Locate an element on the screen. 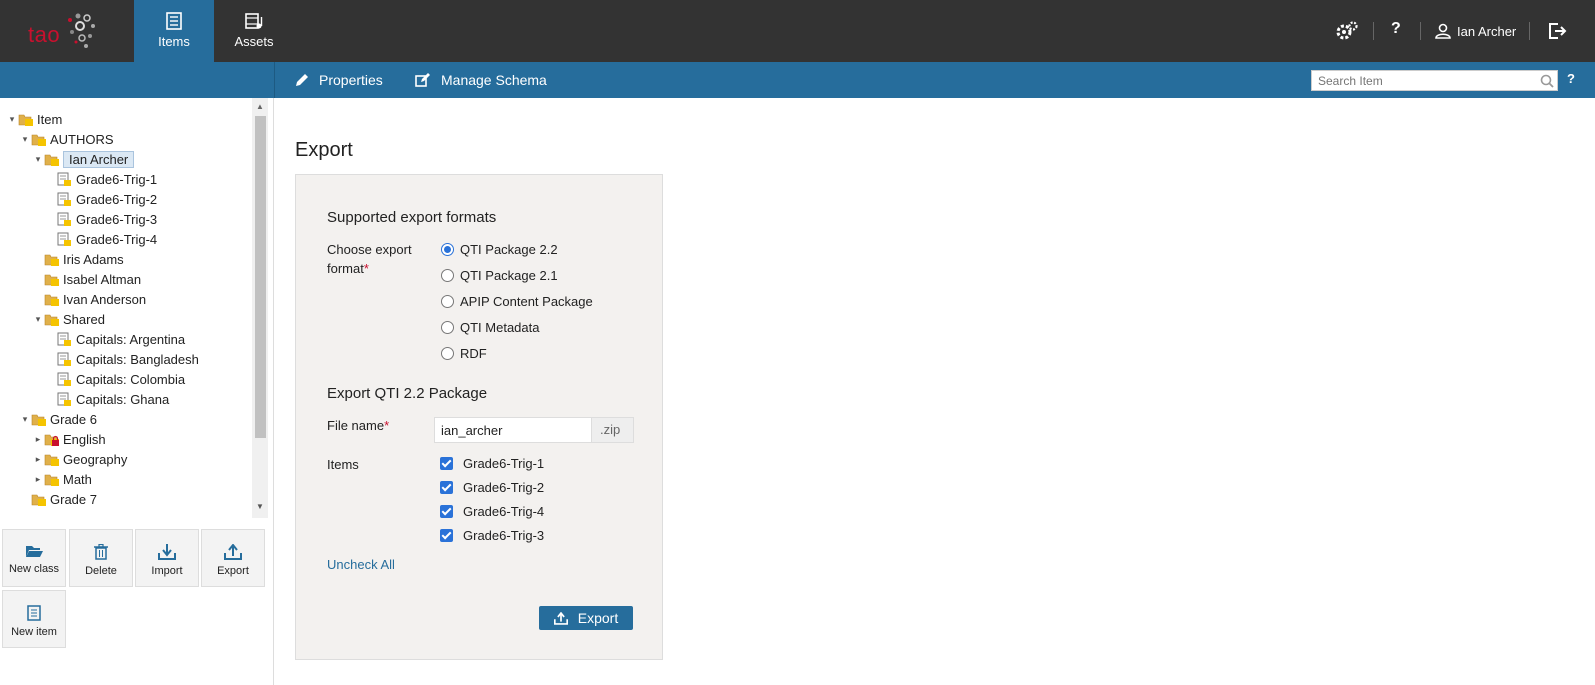 The image size is (1595, 685). tab-assets: Assets is located at coordinates (254, 31).